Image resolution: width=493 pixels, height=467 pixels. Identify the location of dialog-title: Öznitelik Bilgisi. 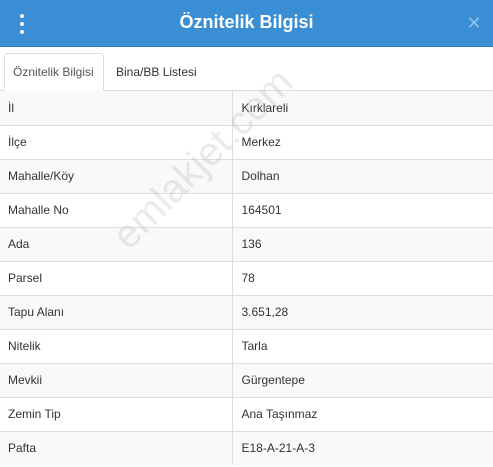
(246, 22).